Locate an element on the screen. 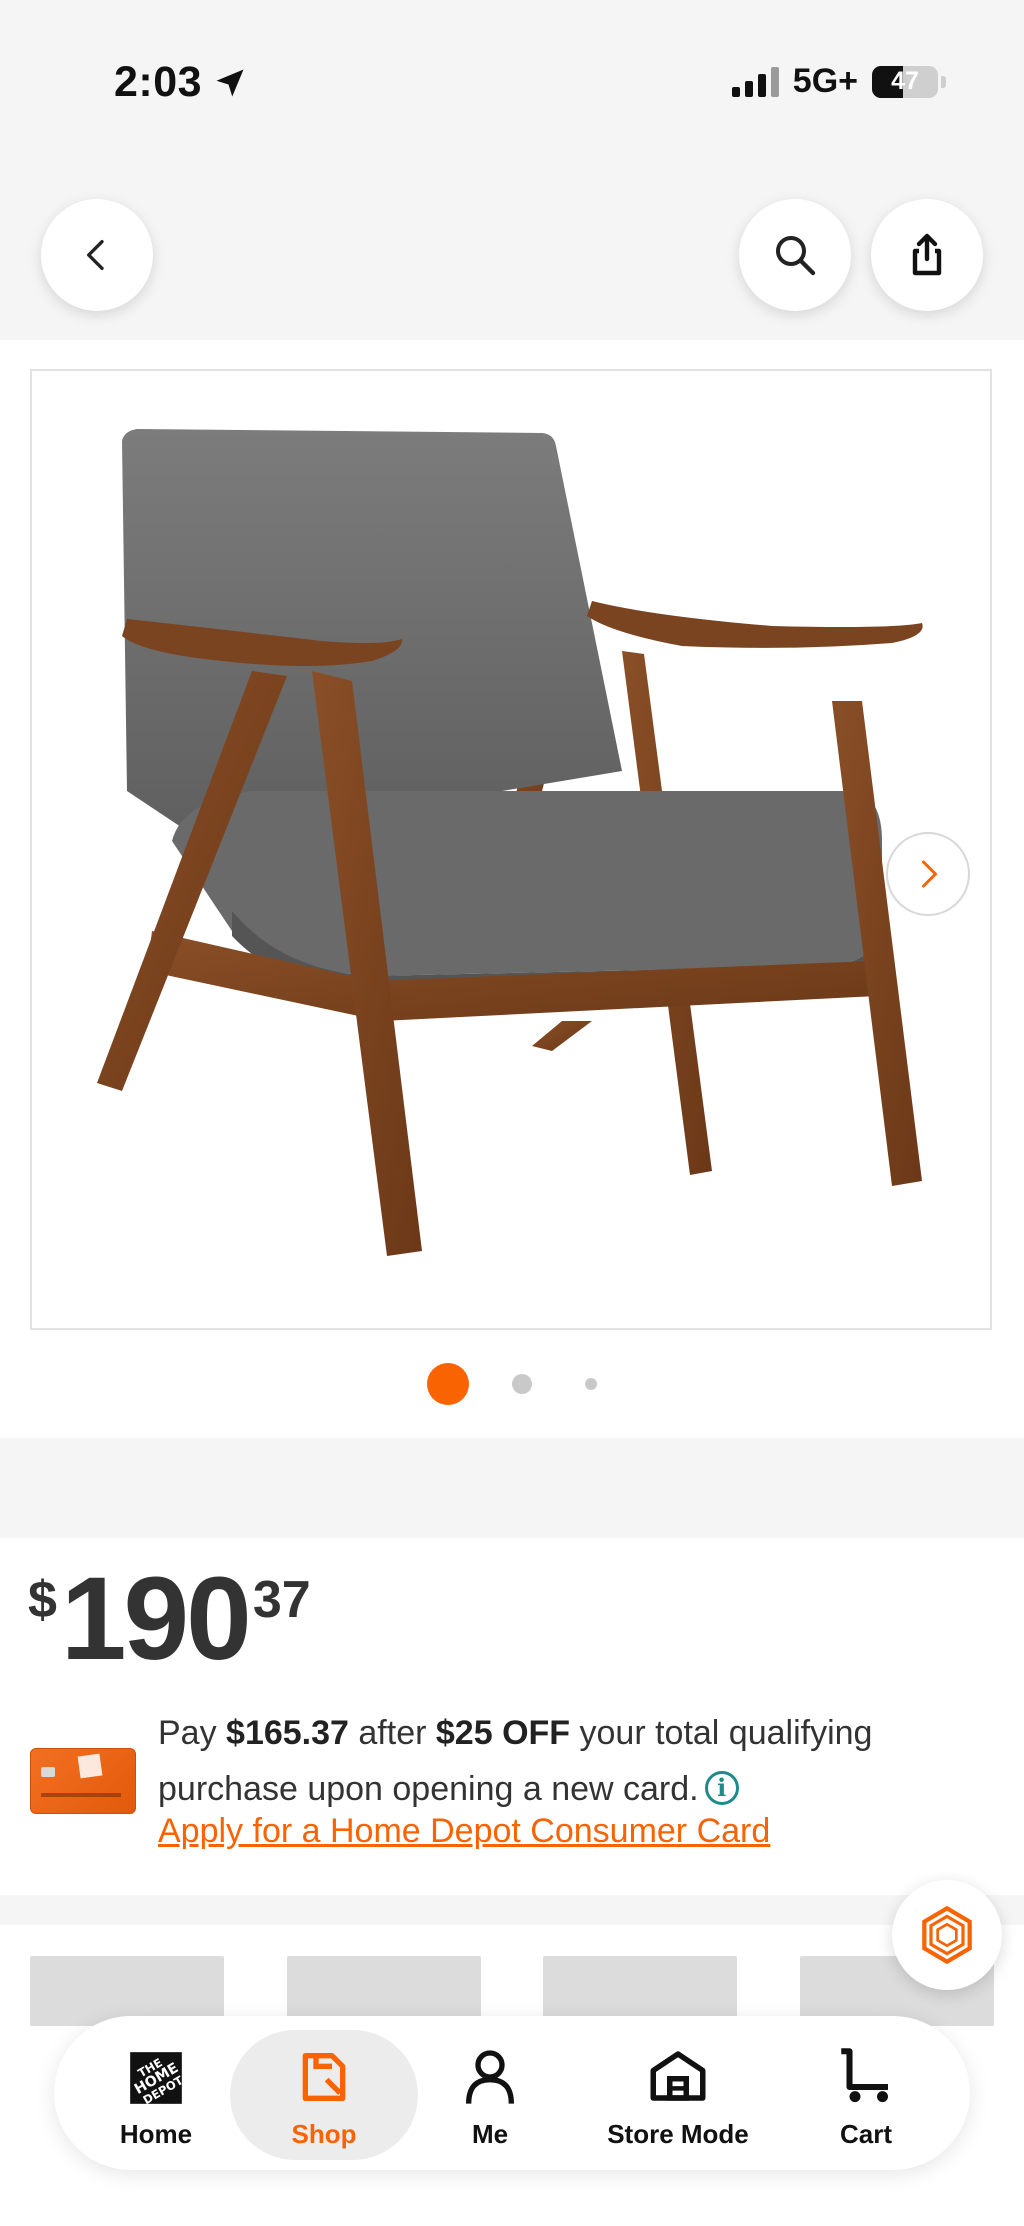 This screenshot has height=2226, width=1024. status-time: 2:03 is located at coordinates (181, 82).